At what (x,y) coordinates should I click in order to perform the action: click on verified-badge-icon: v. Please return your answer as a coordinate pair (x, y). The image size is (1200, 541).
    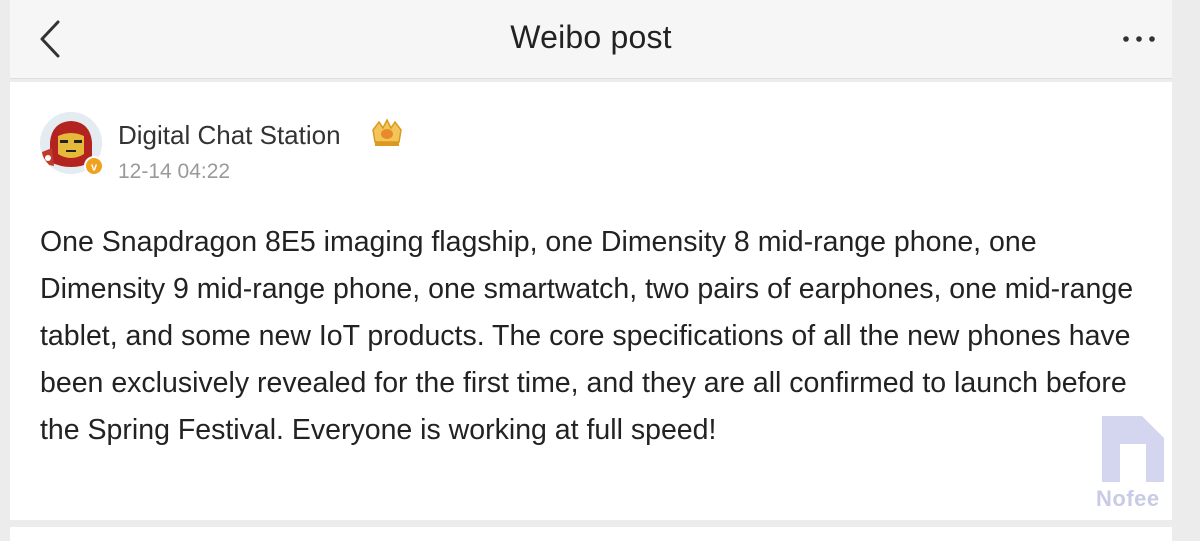
    Looking at the image, I should click on (94, 166).